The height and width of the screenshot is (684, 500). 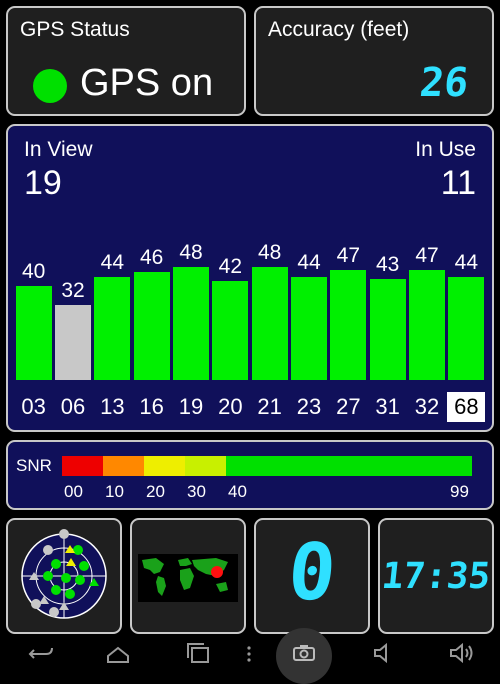 What do you see at coordinates (387, 264) in the screenshot?
I see `snr-value-31: 43` at bounding box center [387, 264].